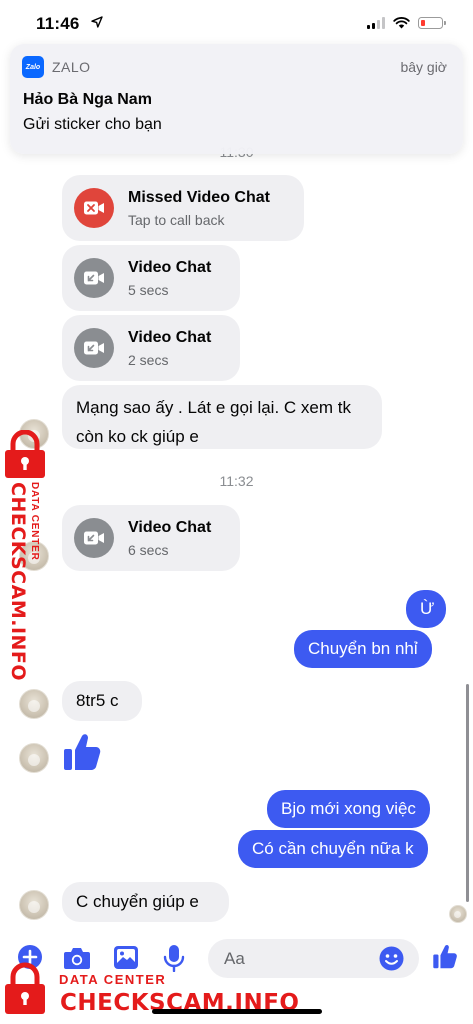 The width and height of the screenshot is (473, 1024). I want to click on video-chat-bubble: Video Chat 2 secs, so click(151, 348).